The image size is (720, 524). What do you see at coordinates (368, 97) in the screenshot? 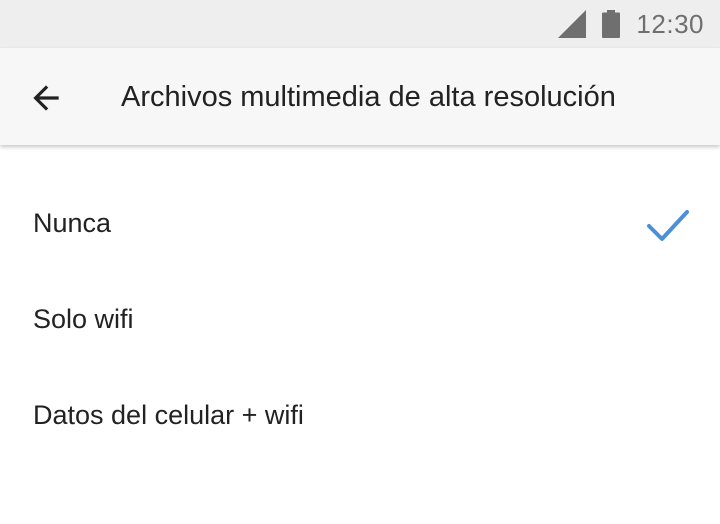
I see `page-title: Archivos multimedia de alta resolución` at bounding box center [368, 97].